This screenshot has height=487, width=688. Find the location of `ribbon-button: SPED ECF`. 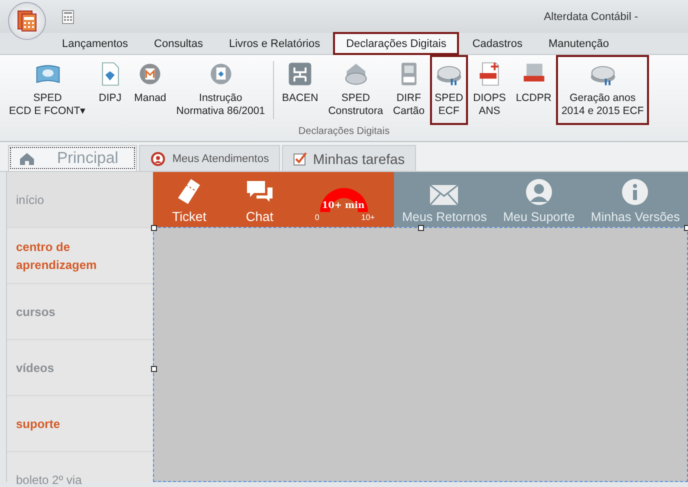

ribbon-button: SPED ECF is located at coordinates (449, 90).